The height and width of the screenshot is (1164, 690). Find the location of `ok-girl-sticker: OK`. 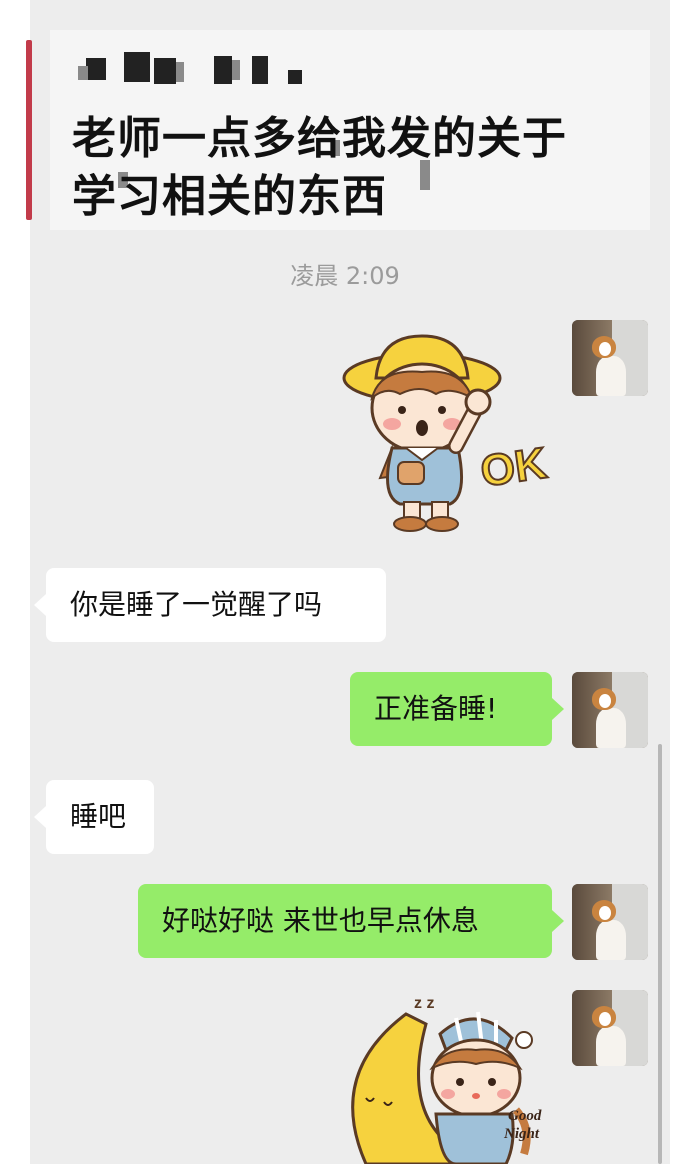

ok-girl-sticker: OK is located at coordinates (448, 432).